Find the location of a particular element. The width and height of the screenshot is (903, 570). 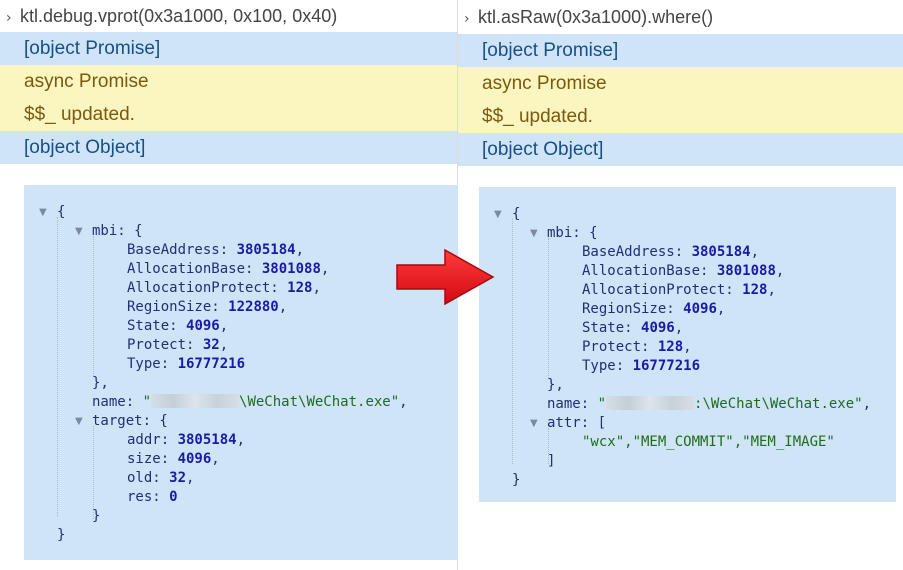

target-key: target: { is located at coordinates (130, 421).